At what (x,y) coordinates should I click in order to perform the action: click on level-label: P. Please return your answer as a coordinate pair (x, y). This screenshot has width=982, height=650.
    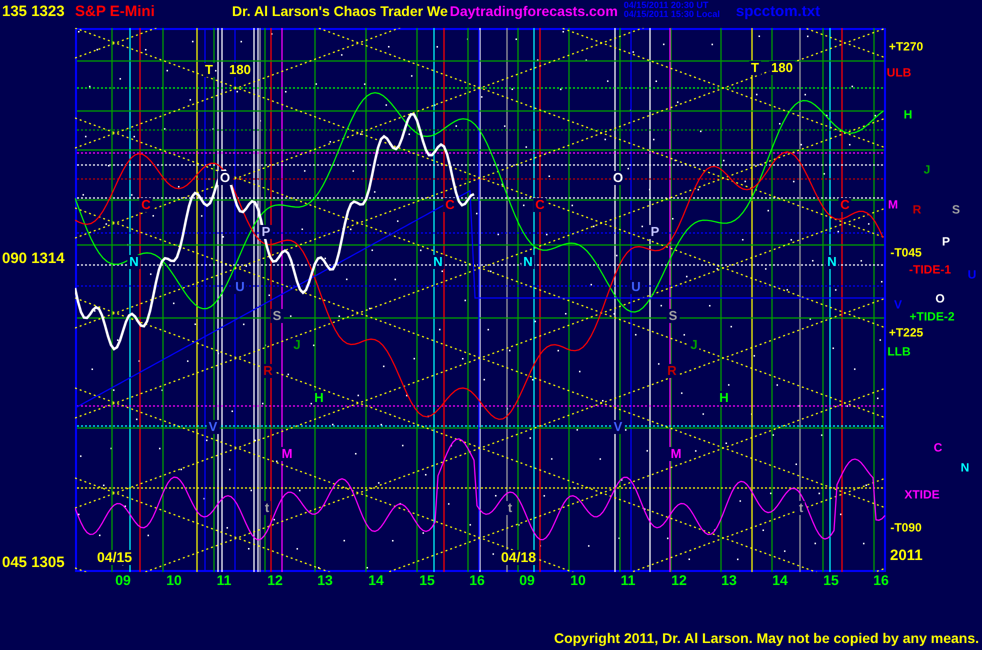
    Looking at the image, I should click on (946, 242).